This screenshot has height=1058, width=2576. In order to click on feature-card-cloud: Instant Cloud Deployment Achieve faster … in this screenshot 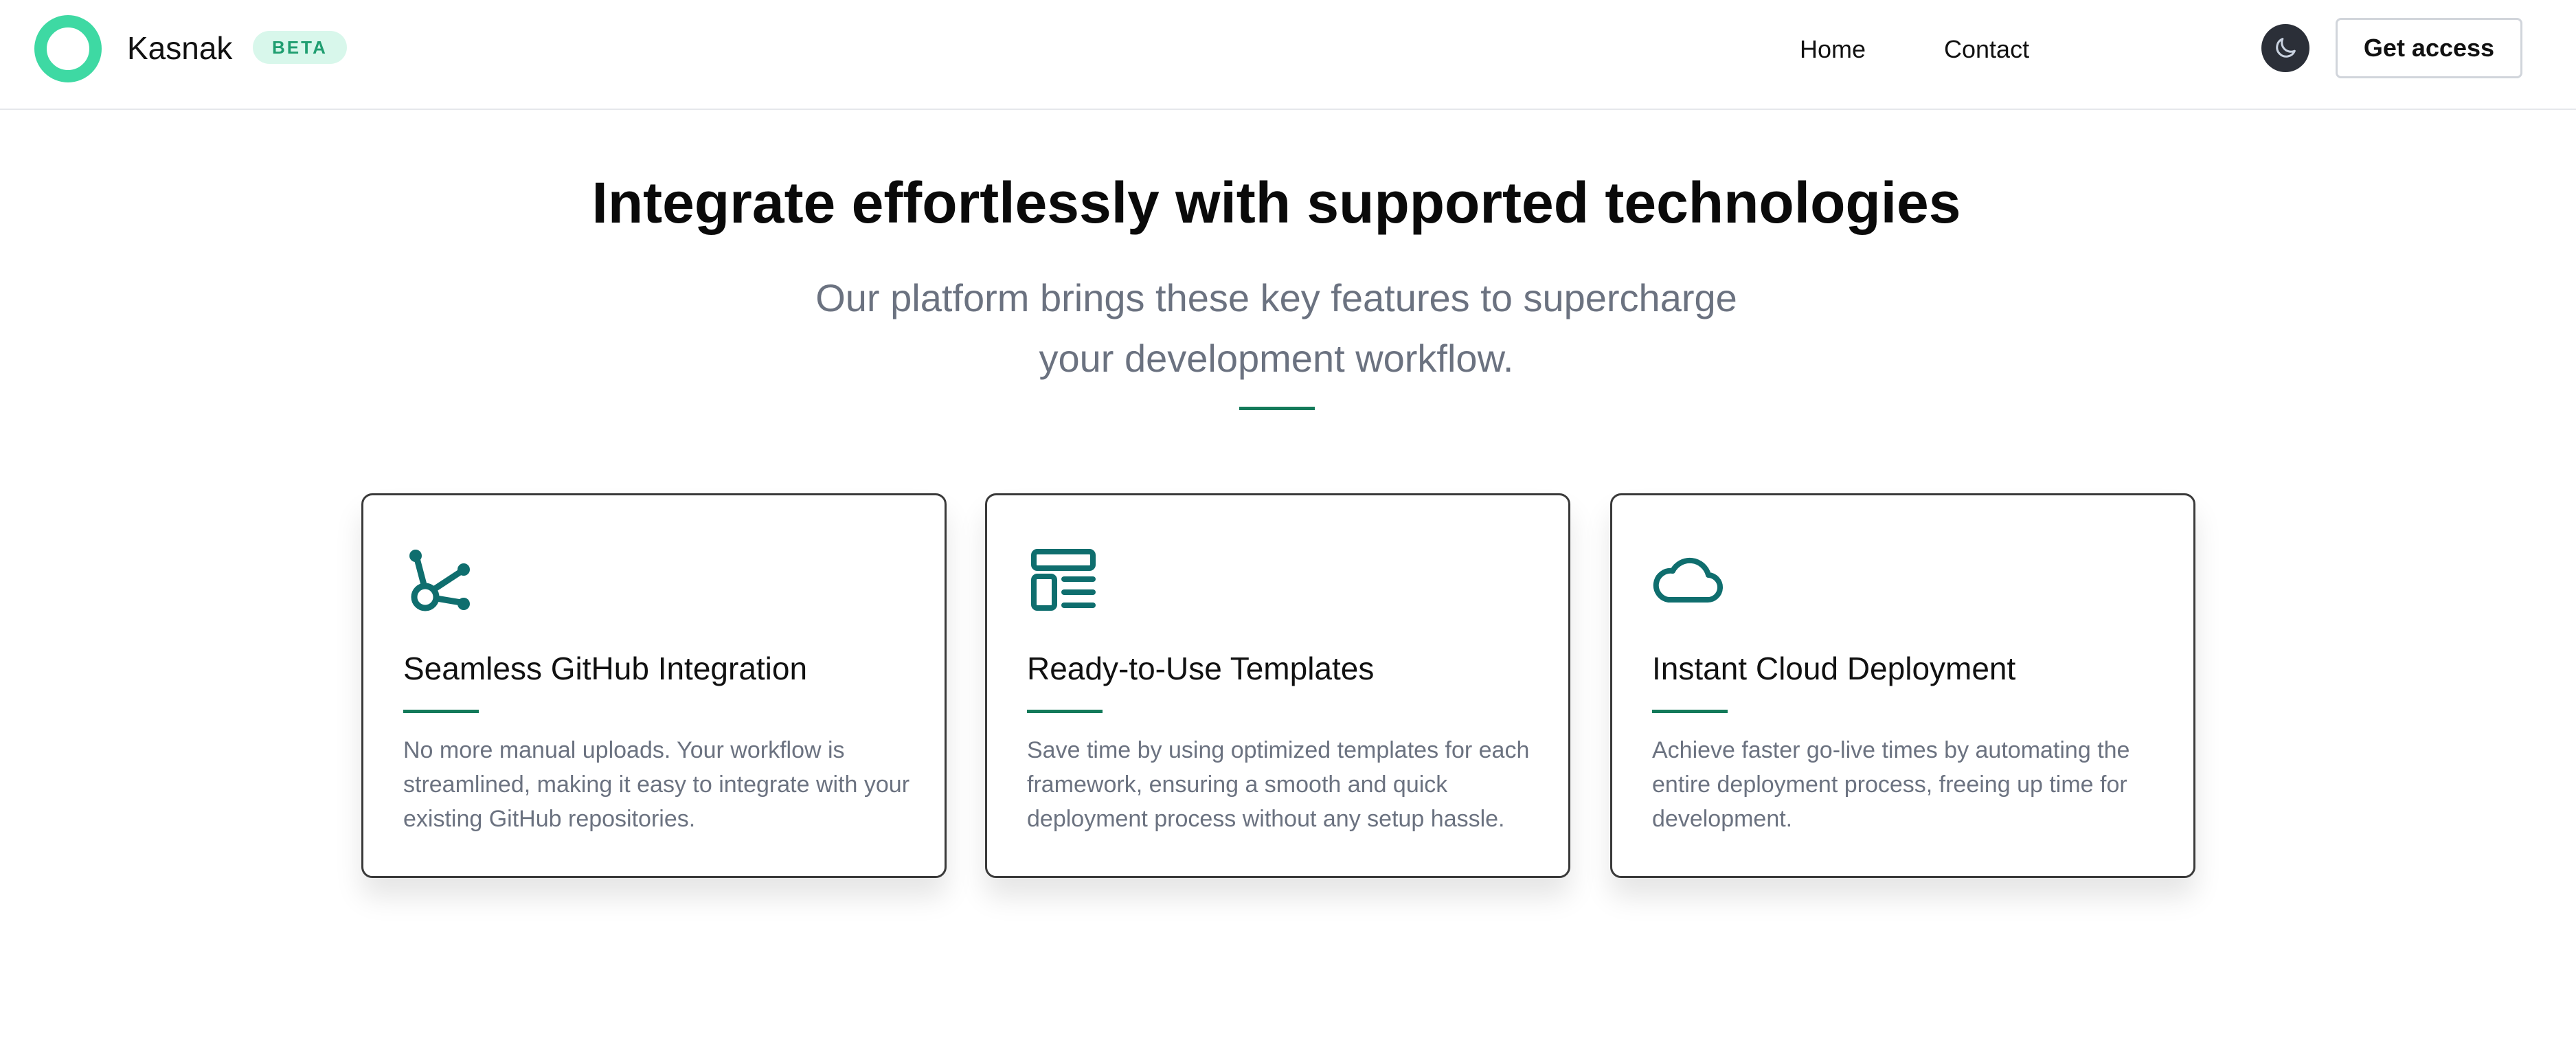, I will do `click(1902, 685)`.